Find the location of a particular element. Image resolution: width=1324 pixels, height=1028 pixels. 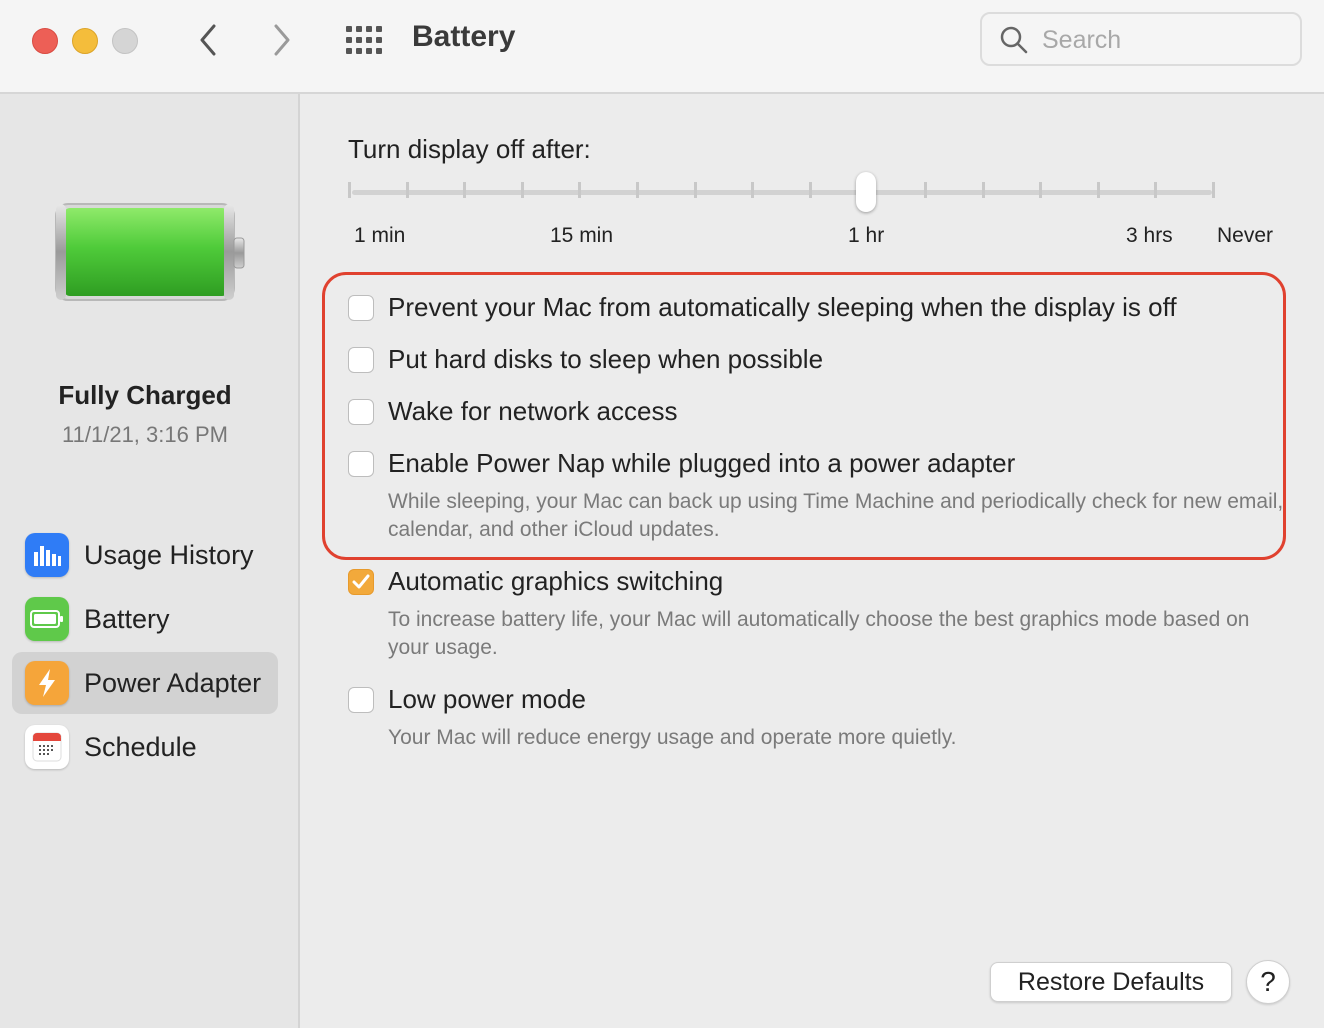

option-graphics-switching: Automatic graphics switching is located at coordinates (535, 581).